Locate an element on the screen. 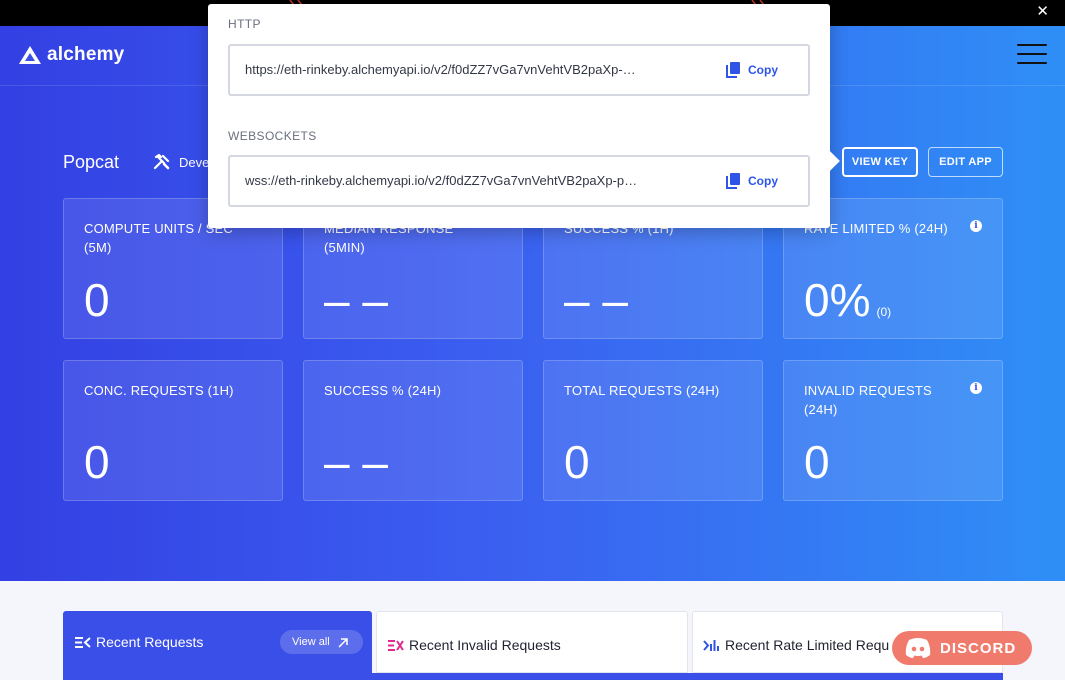  discord-icon is located at coordinates (918, 648).